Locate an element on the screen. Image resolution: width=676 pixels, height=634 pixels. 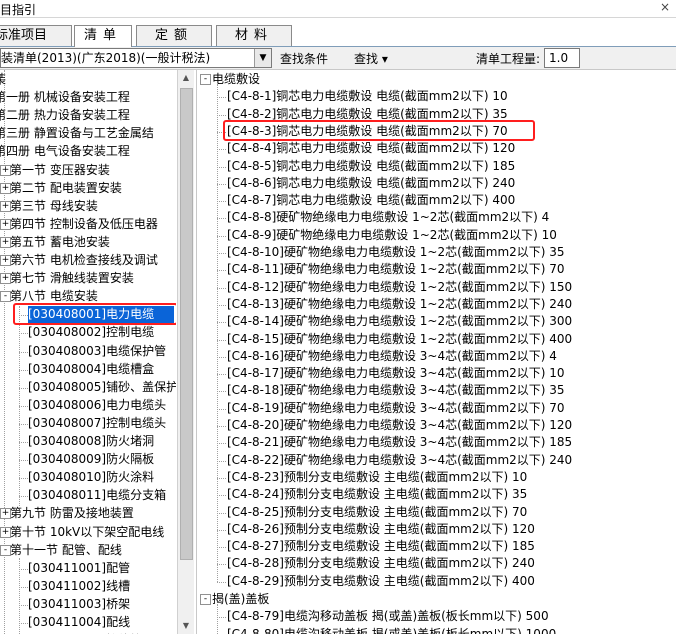
tab-bar: 标准项目 清单 定额 材料 is located at coordinates (338, 35).